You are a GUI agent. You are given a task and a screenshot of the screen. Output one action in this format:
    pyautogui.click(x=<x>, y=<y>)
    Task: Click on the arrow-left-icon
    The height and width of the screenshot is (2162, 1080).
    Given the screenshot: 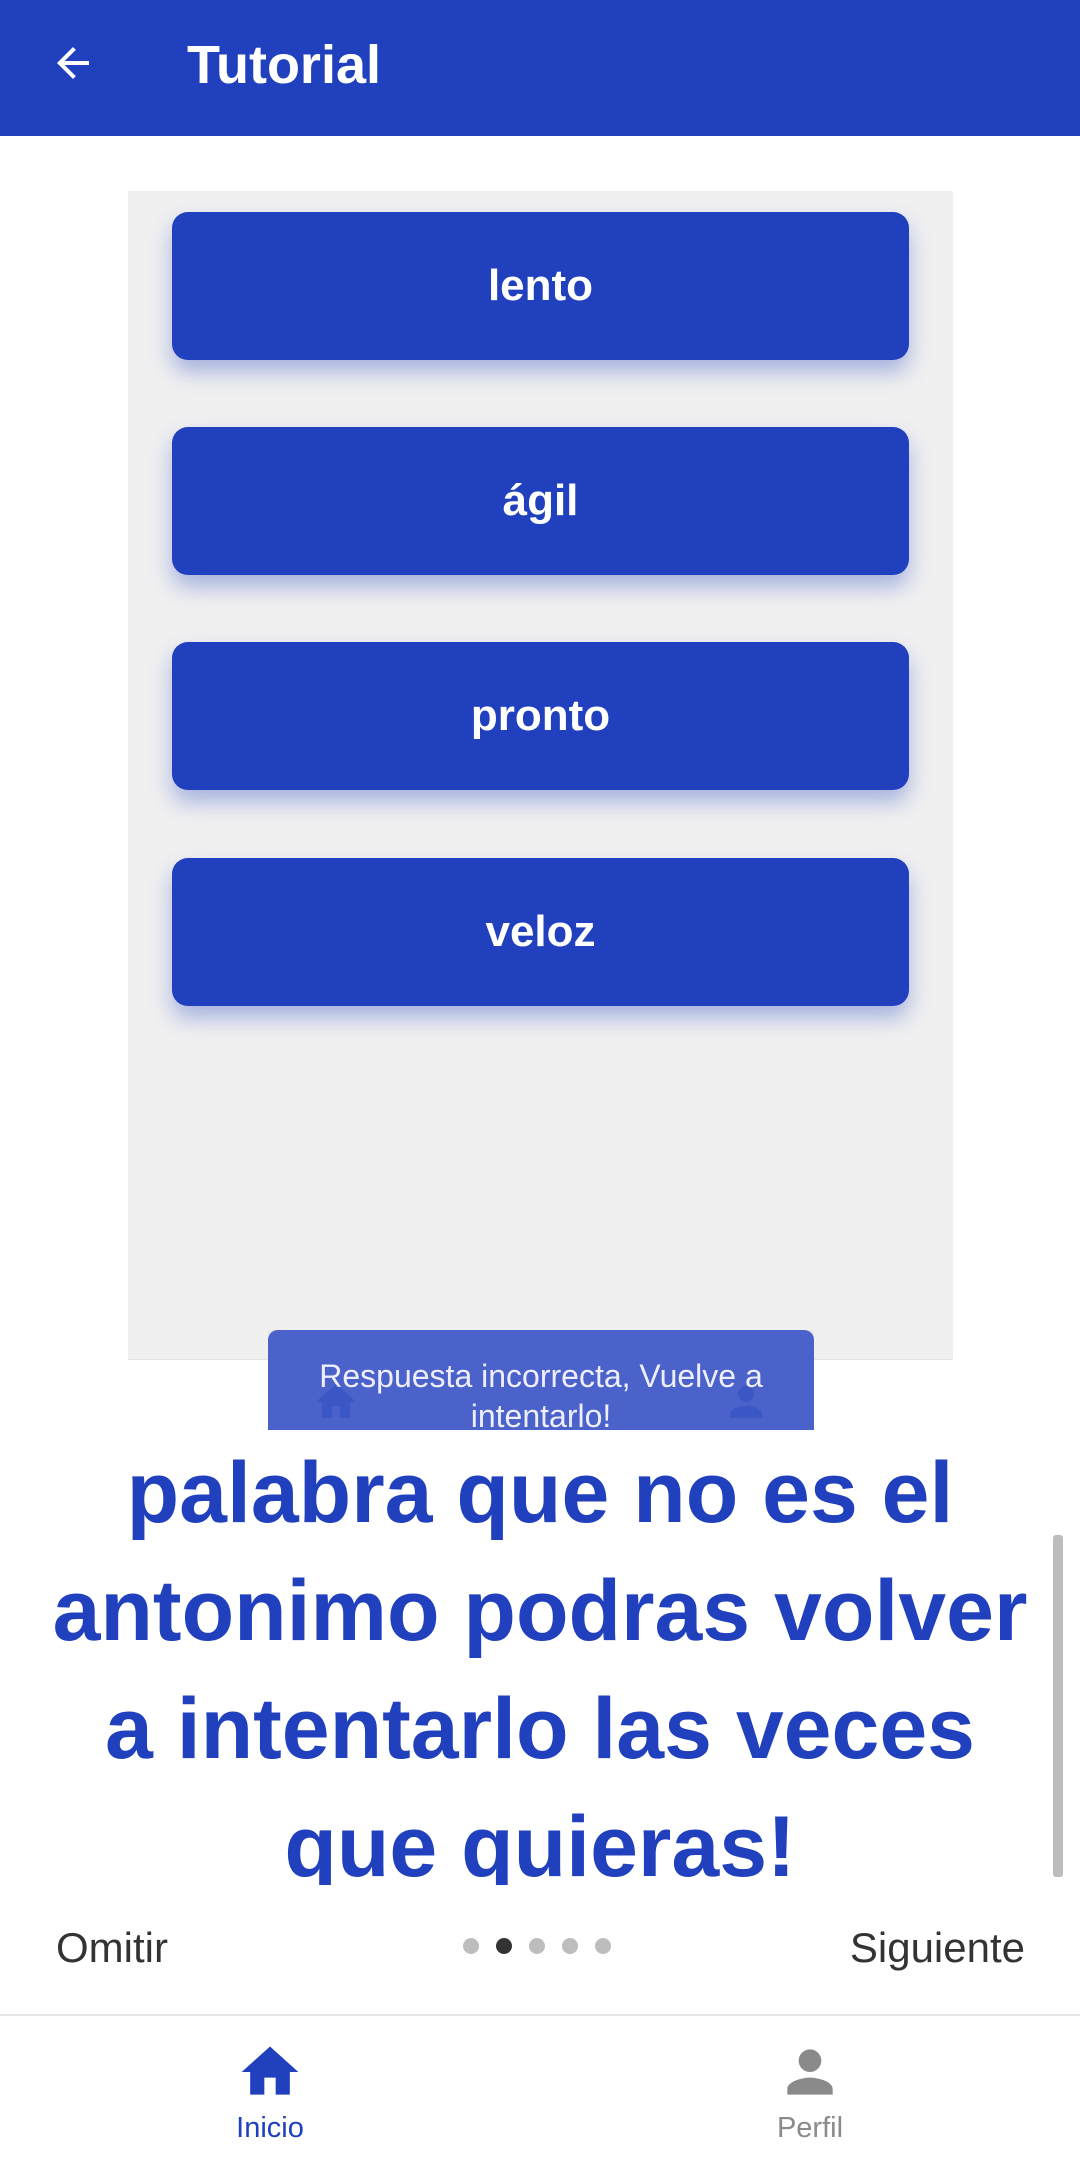 What is the action you would take?
    pyautogui.click(x=73, y=63)
    